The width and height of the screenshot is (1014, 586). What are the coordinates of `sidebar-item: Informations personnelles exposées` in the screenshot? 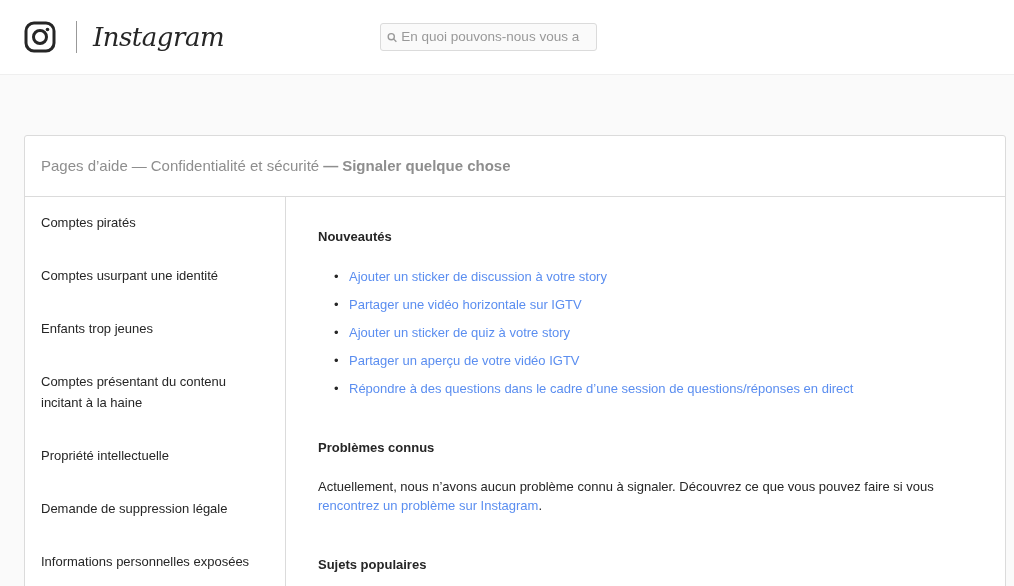 It's located at (155, 561).